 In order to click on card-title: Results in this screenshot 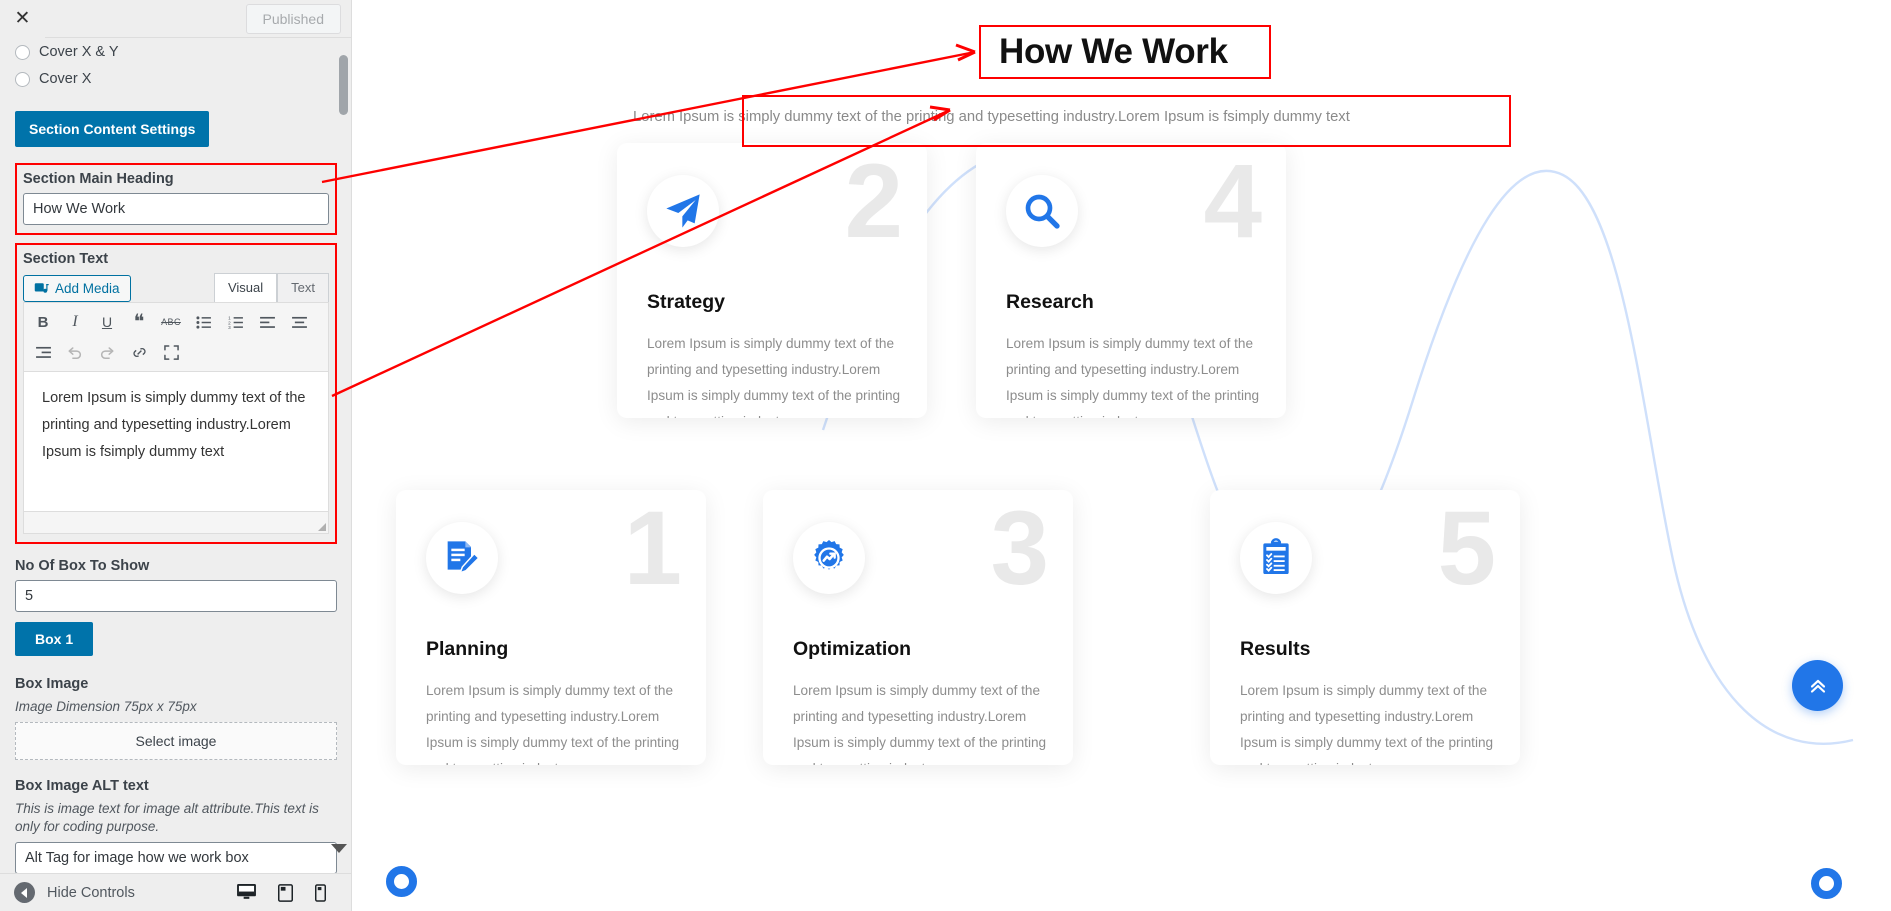, I will do `click(1275, 649)`.